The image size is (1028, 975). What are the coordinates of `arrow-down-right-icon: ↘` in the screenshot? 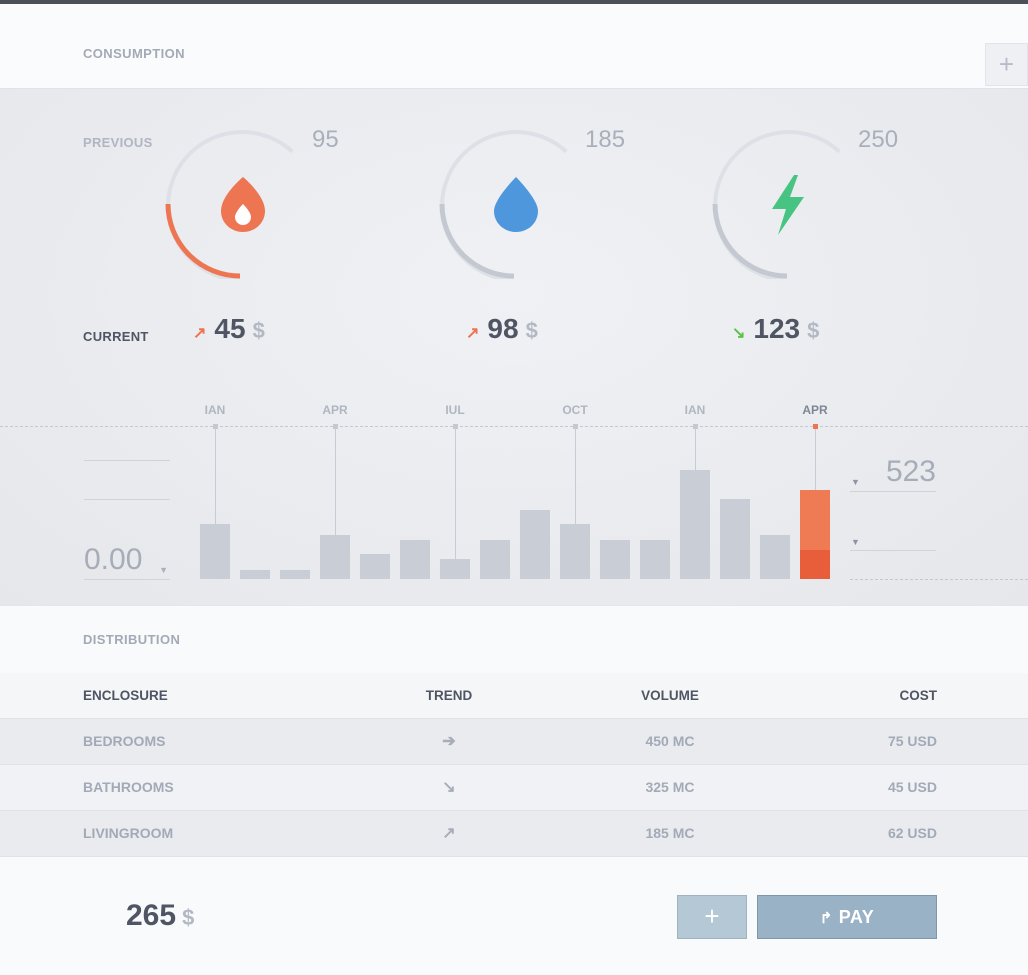 It's located at (449, 787).